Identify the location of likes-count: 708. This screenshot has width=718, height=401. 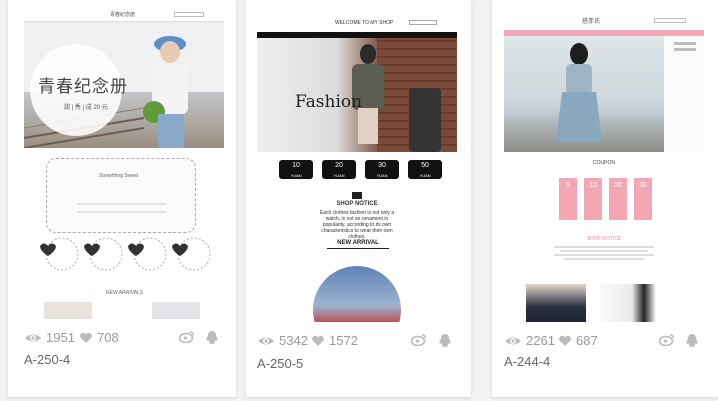
(108, 337).